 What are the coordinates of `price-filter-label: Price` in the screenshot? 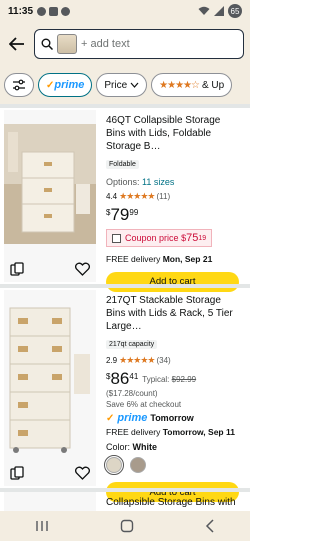 It's located at (116, 85).